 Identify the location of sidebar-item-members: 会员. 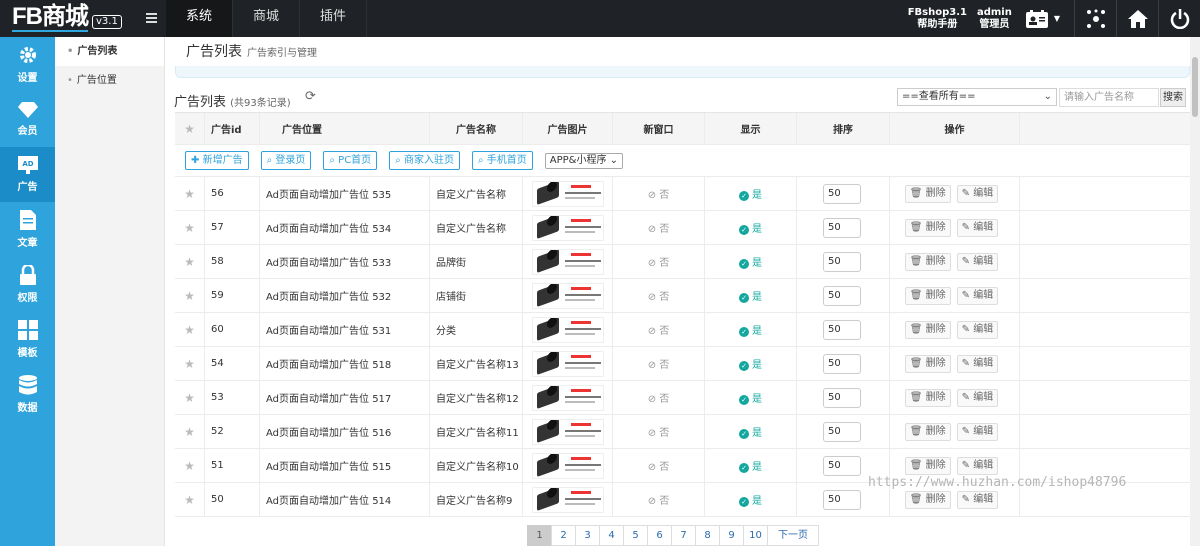
(27, 119).